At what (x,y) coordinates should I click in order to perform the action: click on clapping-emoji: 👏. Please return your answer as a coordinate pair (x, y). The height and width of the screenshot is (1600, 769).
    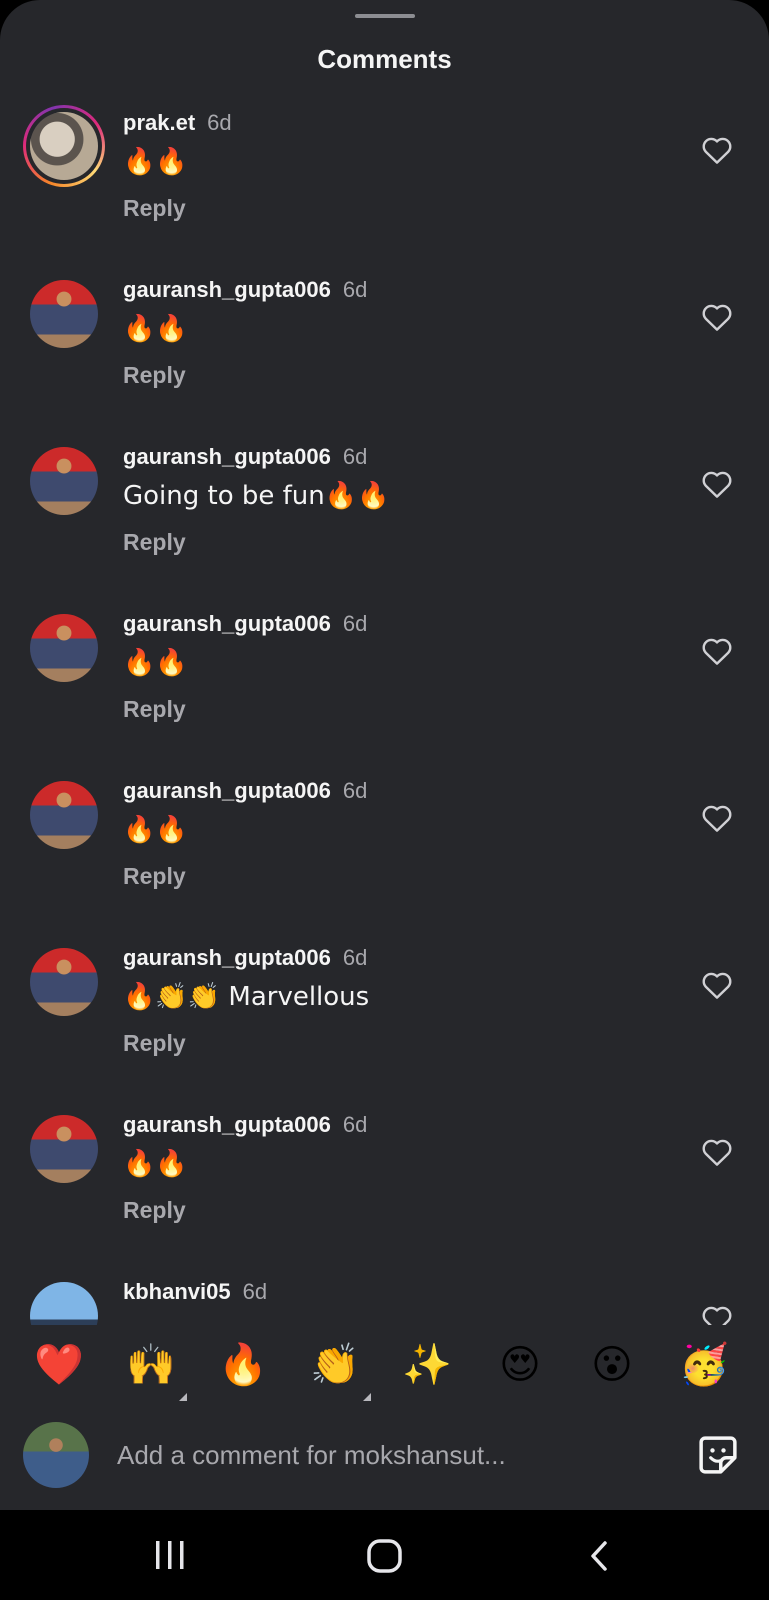
    Looking at the image, I should click on (335, 1365).